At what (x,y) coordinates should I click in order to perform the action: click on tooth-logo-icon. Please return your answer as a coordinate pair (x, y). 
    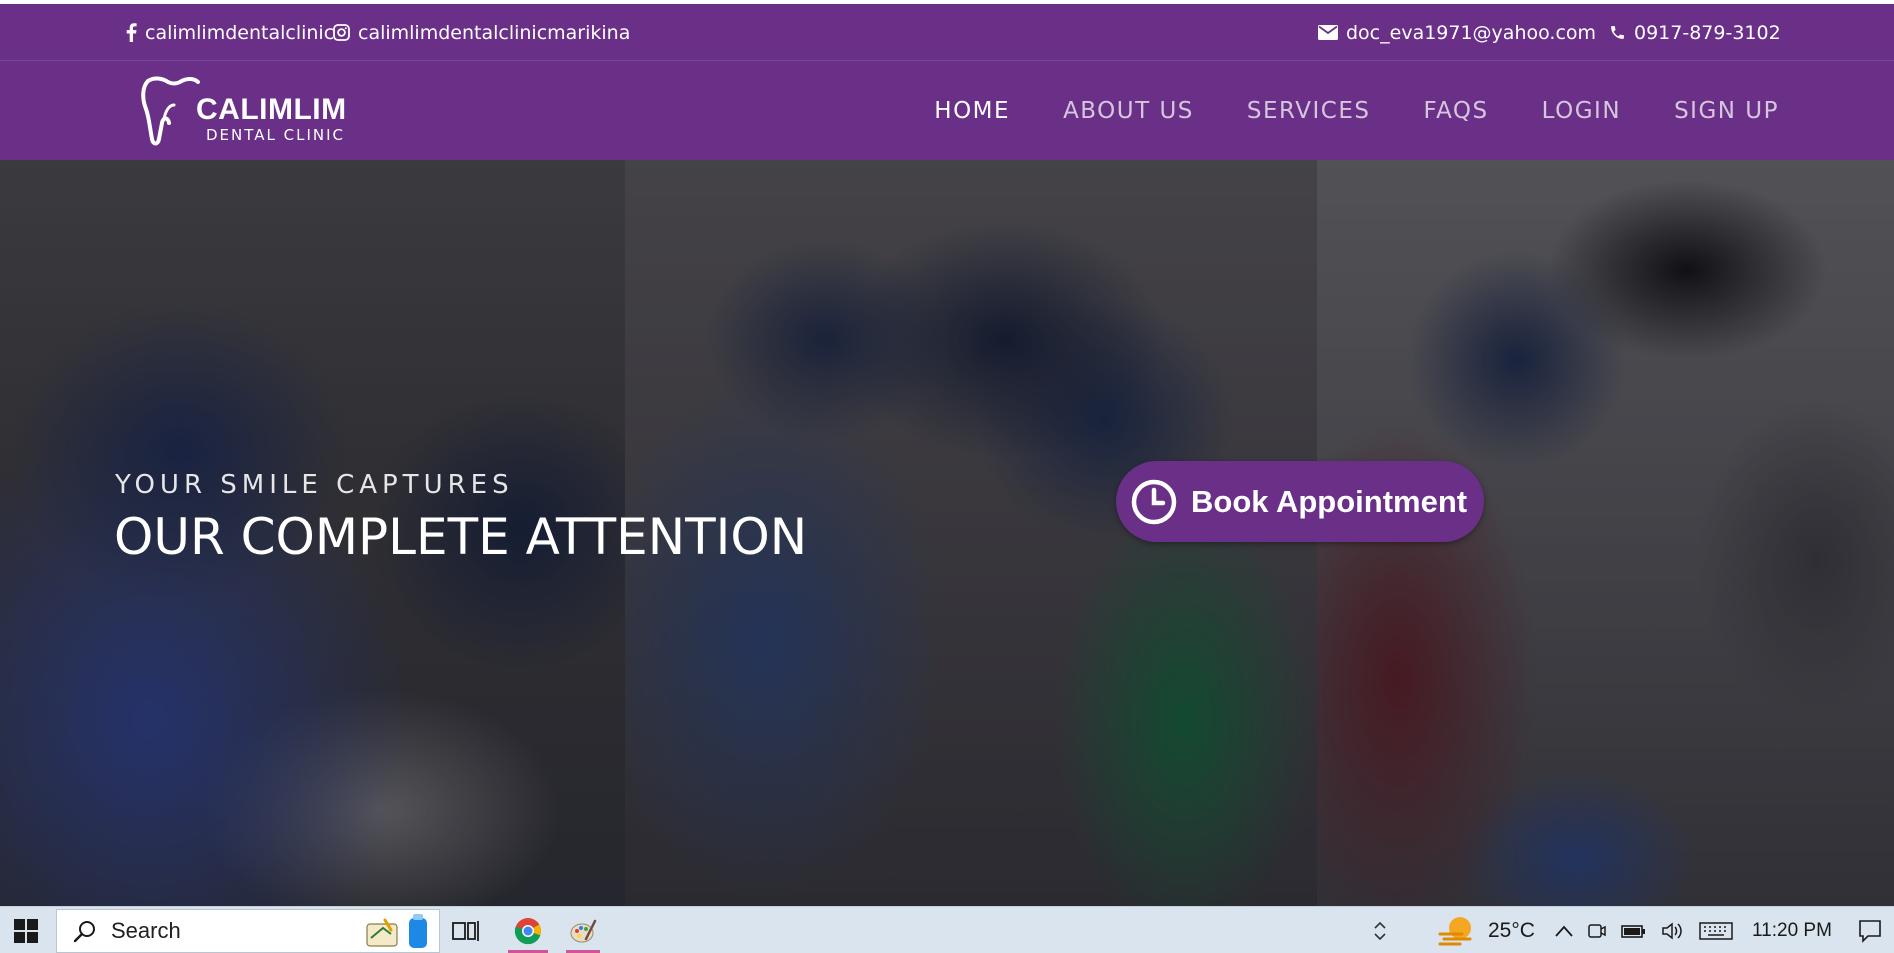
    Looking at the image, I should click on (170, 111).